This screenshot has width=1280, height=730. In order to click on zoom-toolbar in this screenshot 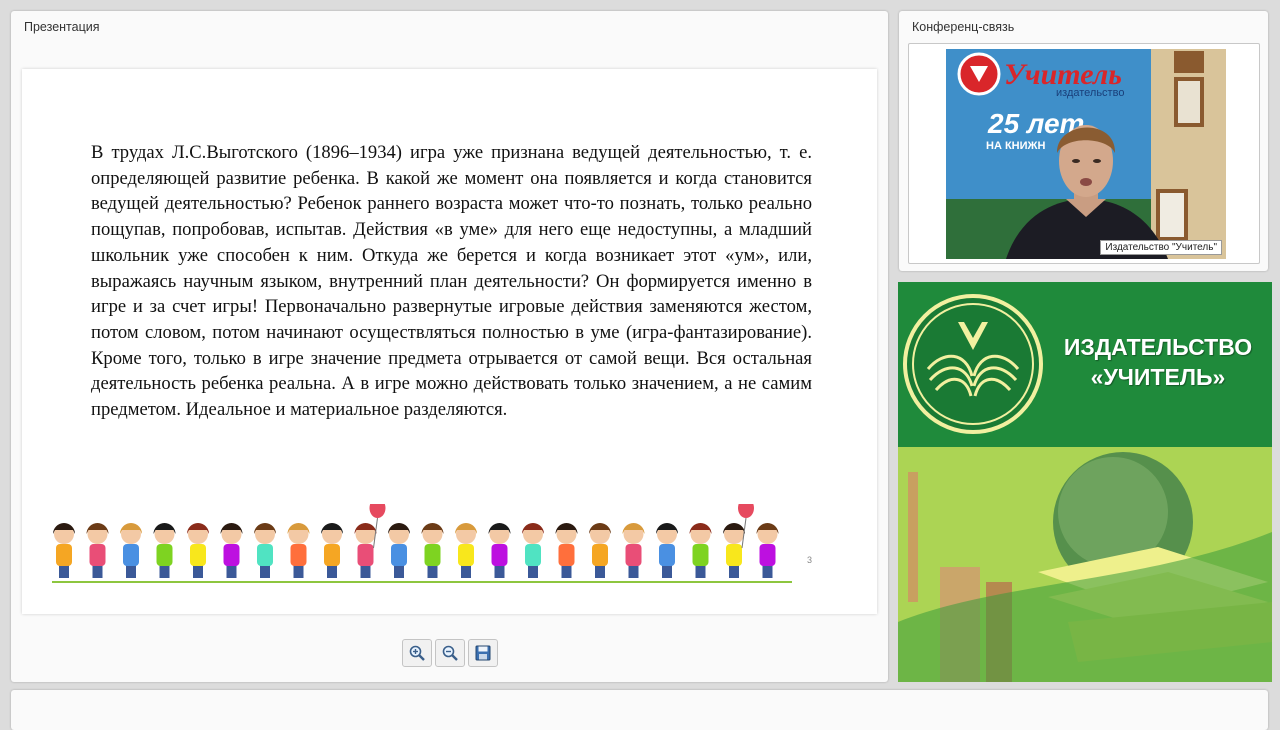, I will do `click(450, 653)`.